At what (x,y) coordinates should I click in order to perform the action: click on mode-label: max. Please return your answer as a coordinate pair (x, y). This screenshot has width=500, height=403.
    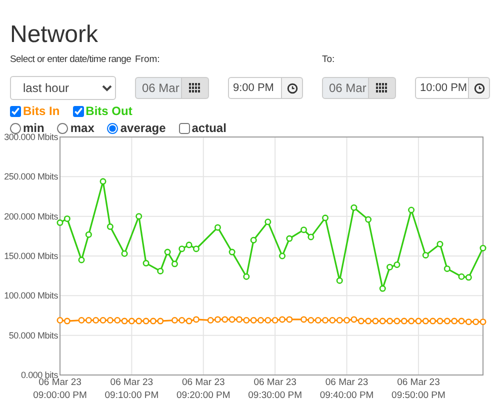
    Looking at the image, I should click on (82, 128).